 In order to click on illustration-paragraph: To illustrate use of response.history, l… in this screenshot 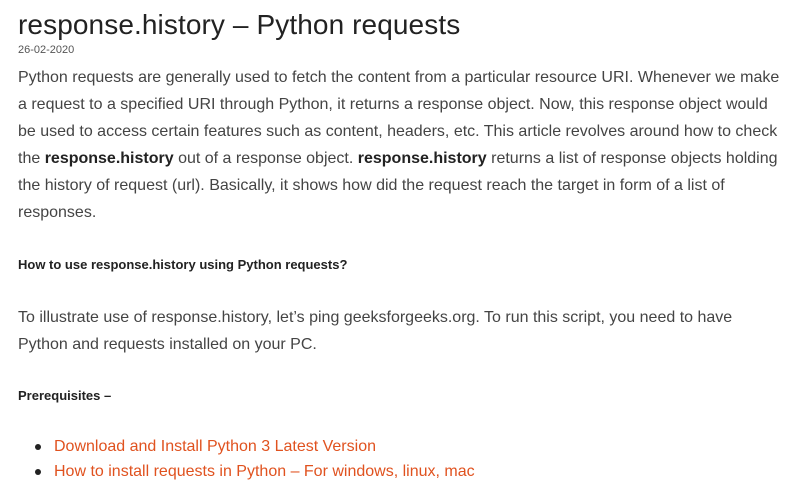, I will do `click(375, 331)`.